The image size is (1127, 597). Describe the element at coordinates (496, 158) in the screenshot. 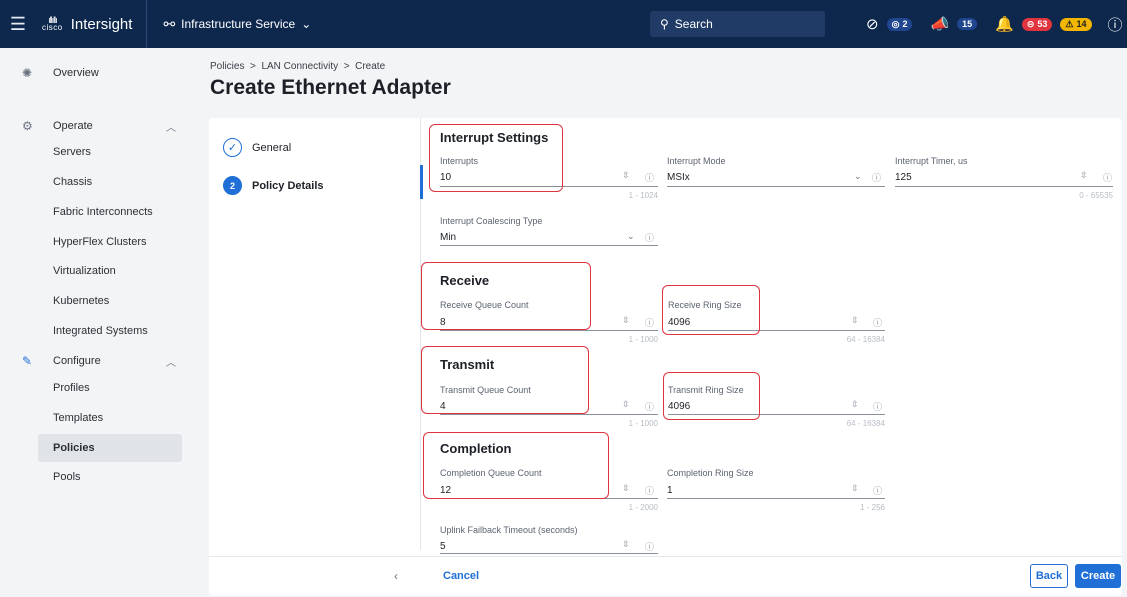

I see `highlight-interrupt` at that location.